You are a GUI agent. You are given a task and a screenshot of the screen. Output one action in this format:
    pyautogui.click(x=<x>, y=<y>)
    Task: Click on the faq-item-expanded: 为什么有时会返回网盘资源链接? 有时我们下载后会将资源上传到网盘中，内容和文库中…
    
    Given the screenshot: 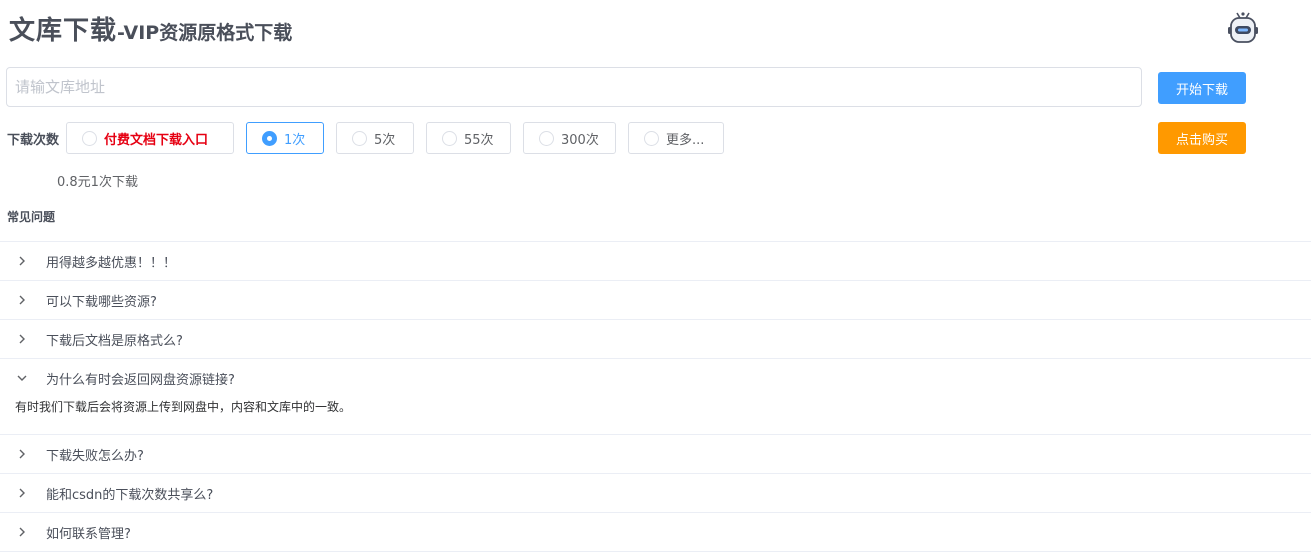 What is the action you would take?
    pyautogui.click(x=655, y=397)
    